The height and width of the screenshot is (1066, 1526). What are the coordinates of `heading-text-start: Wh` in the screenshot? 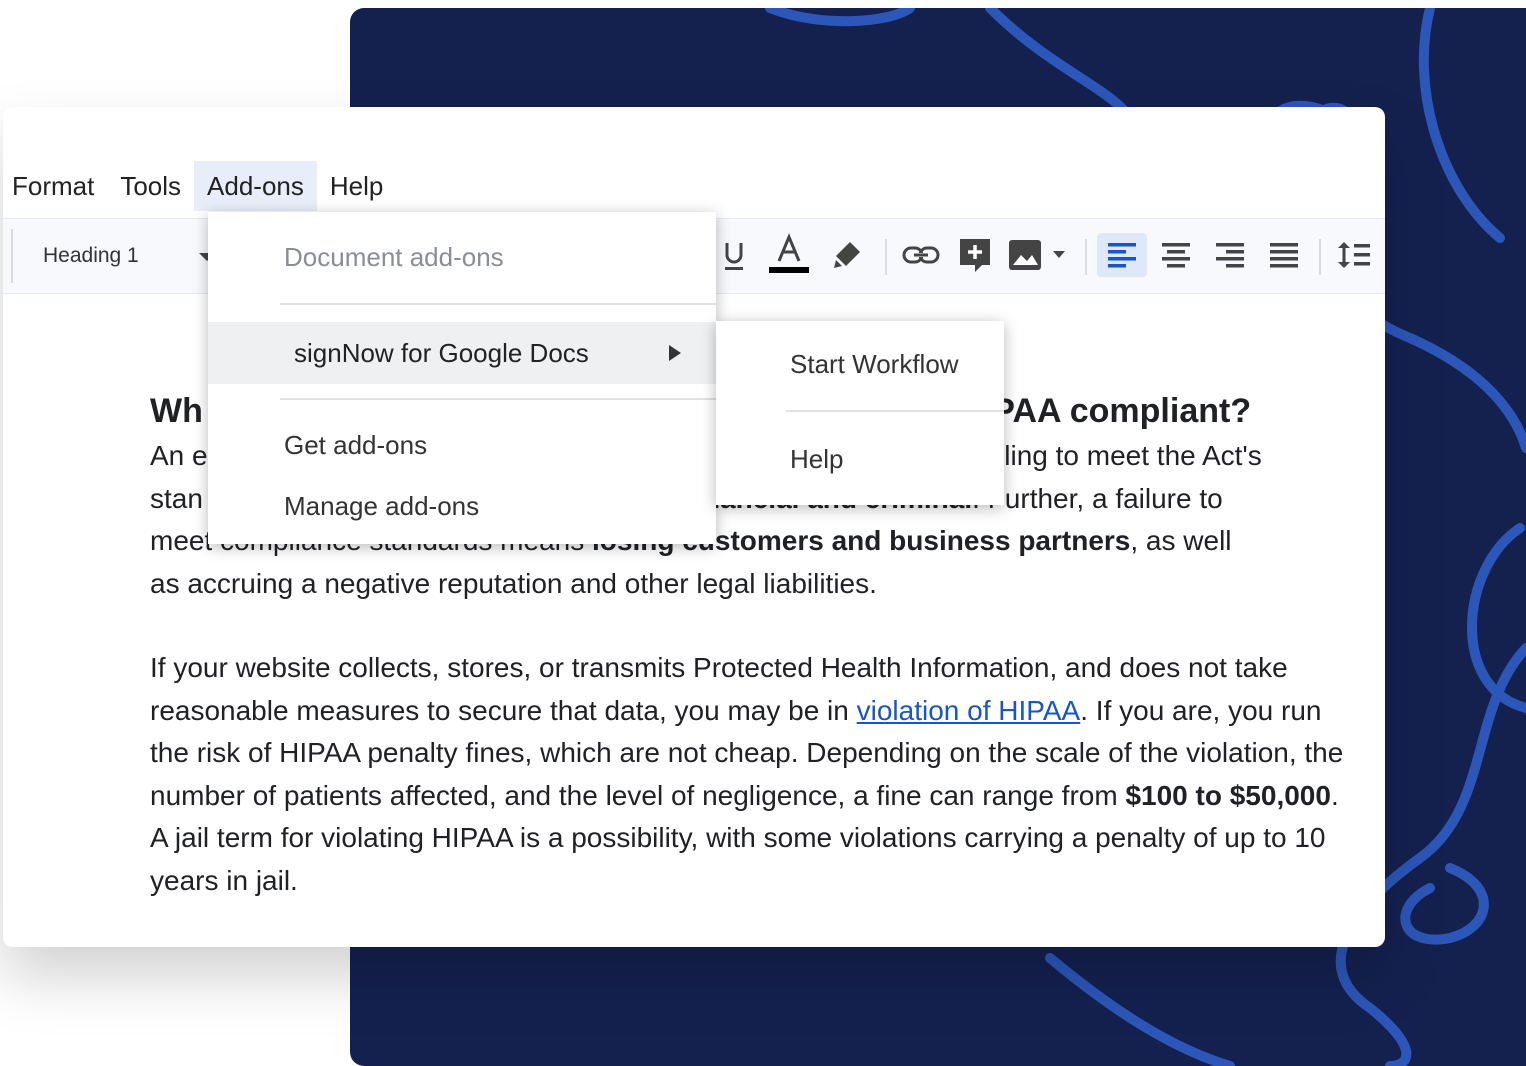 It's located at (176, 411).